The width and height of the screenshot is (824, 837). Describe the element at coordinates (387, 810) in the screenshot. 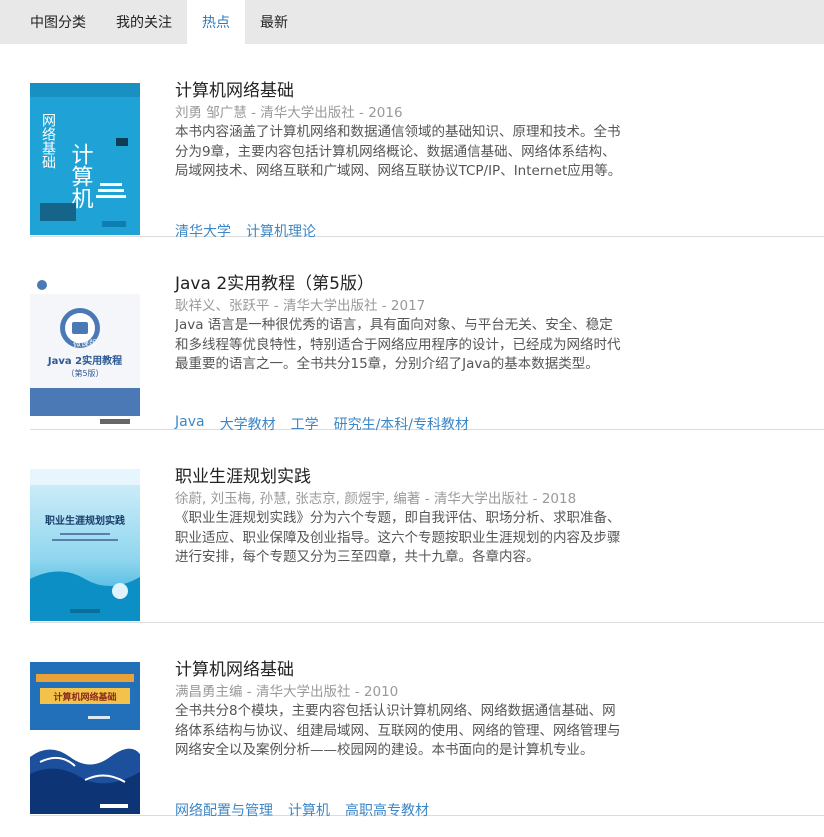

I see `book-tag: 高职高专教材` at that location.